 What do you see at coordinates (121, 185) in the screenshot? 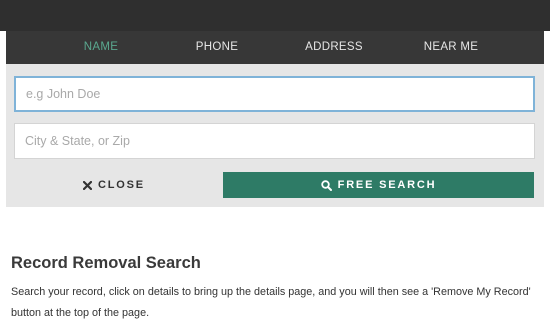
I see `close-button-label: CLOSE` at bounding box center [121, 185].